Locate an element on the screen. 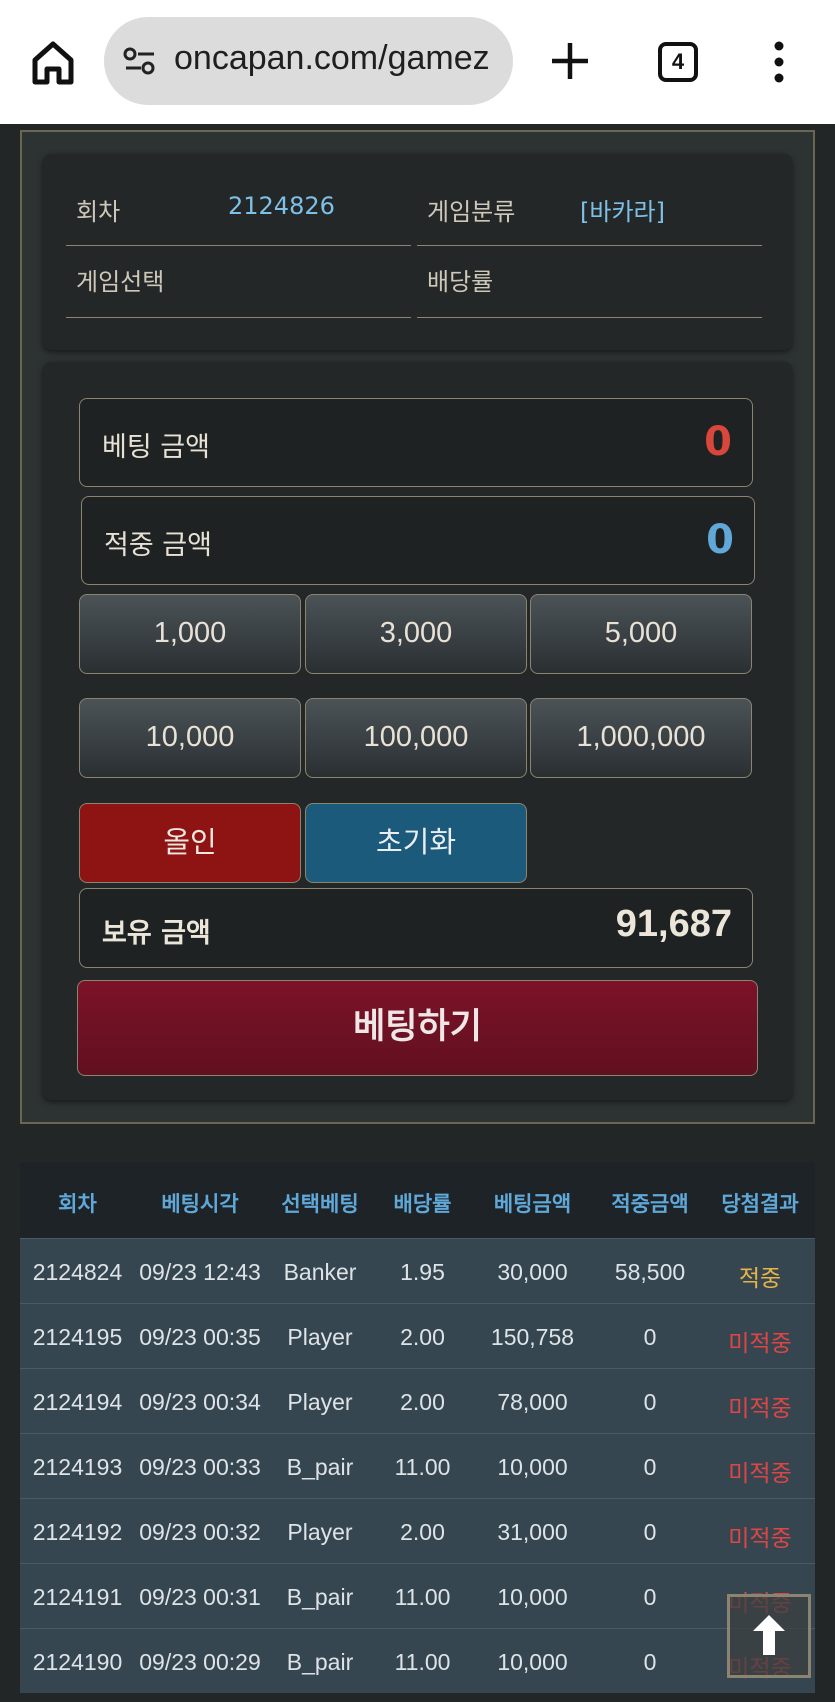 This screenshot has height=1702, width=835. col-result: 당첨결과 is located at coordinates (760, 1204).